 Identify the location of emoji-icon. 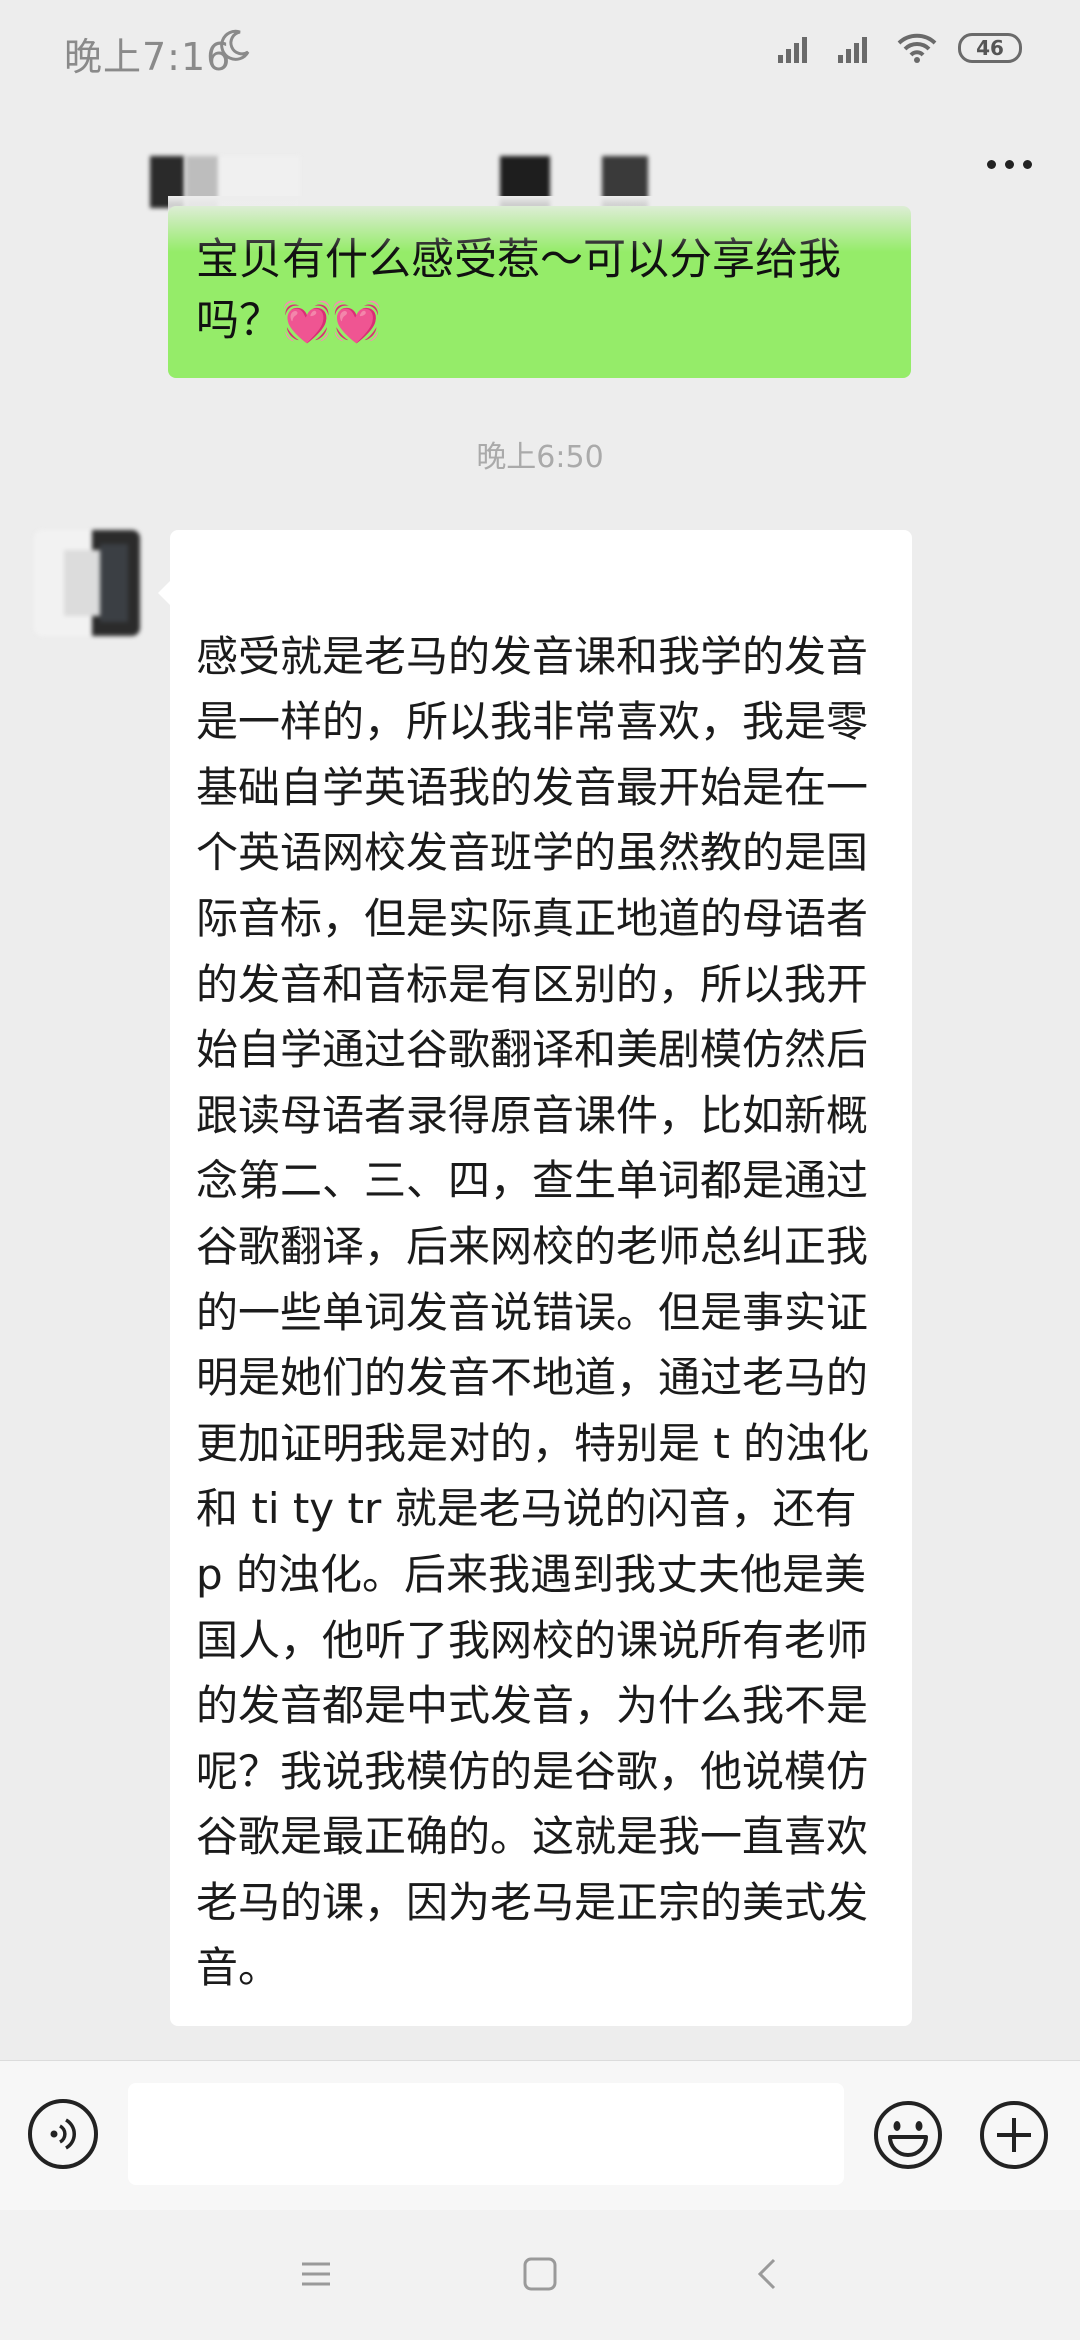
(908, 2135).